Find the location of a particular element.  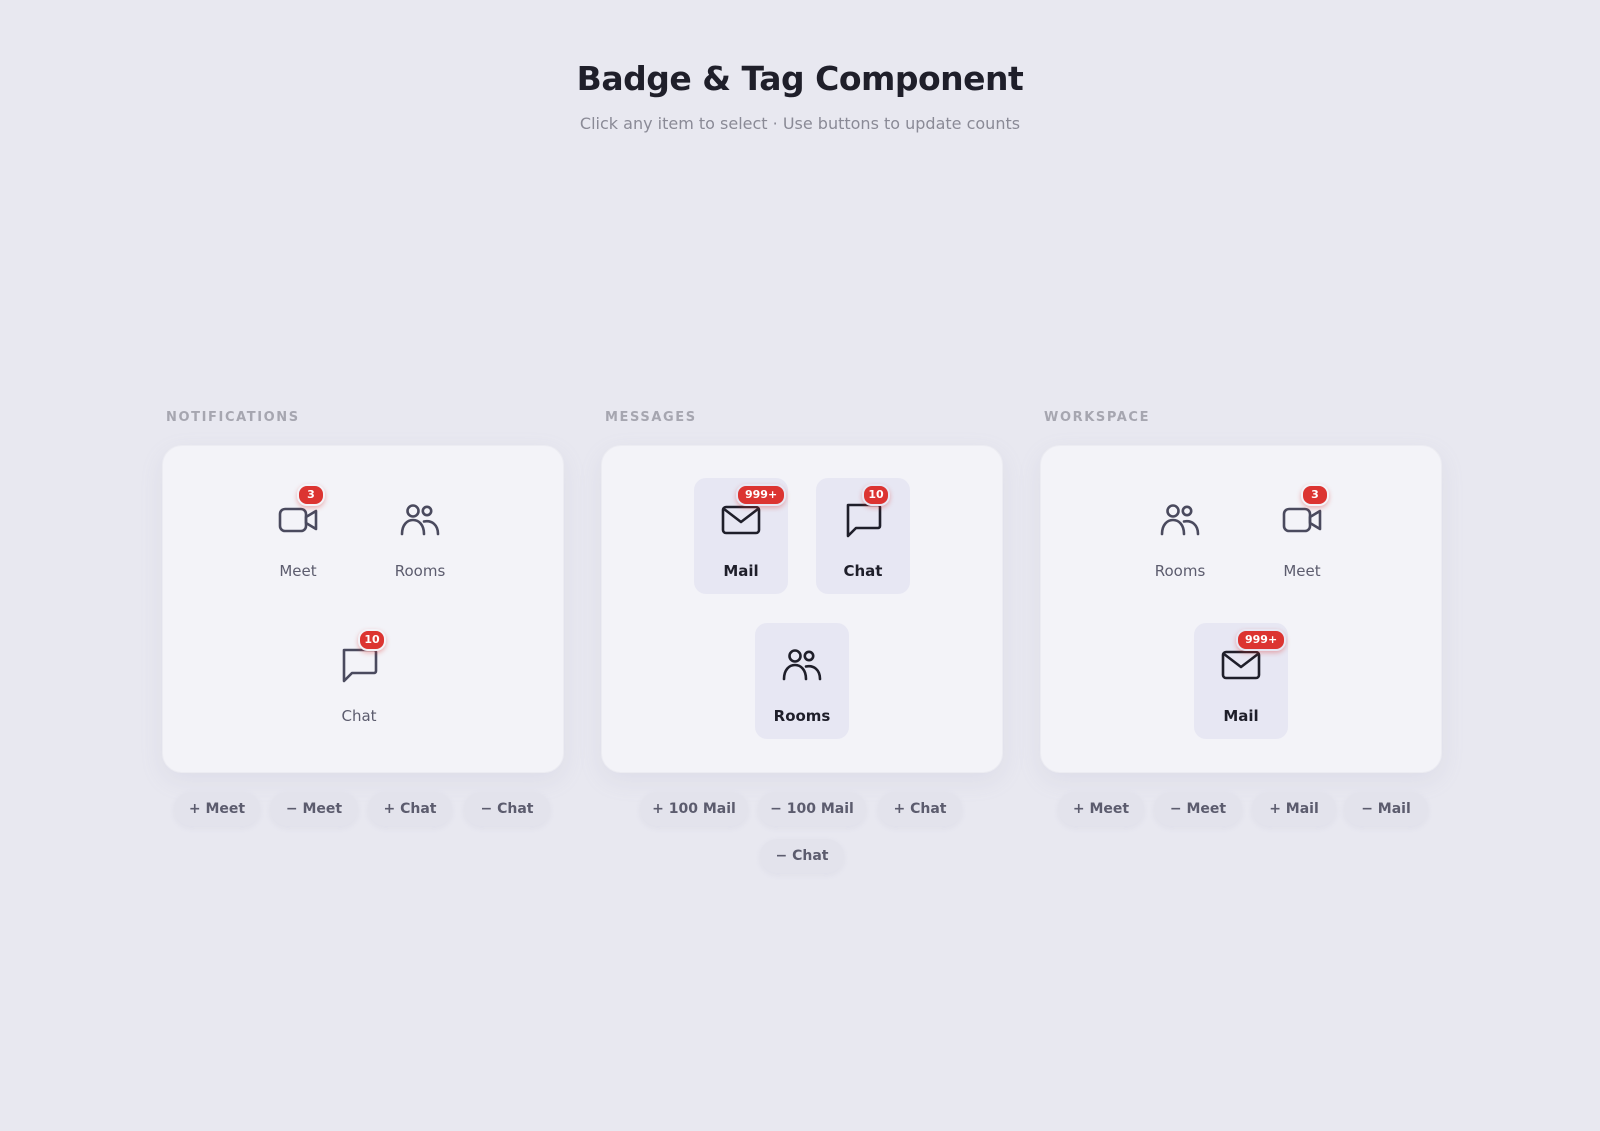

section-label: WORKSPACE is located at coordinates (1097, 417).